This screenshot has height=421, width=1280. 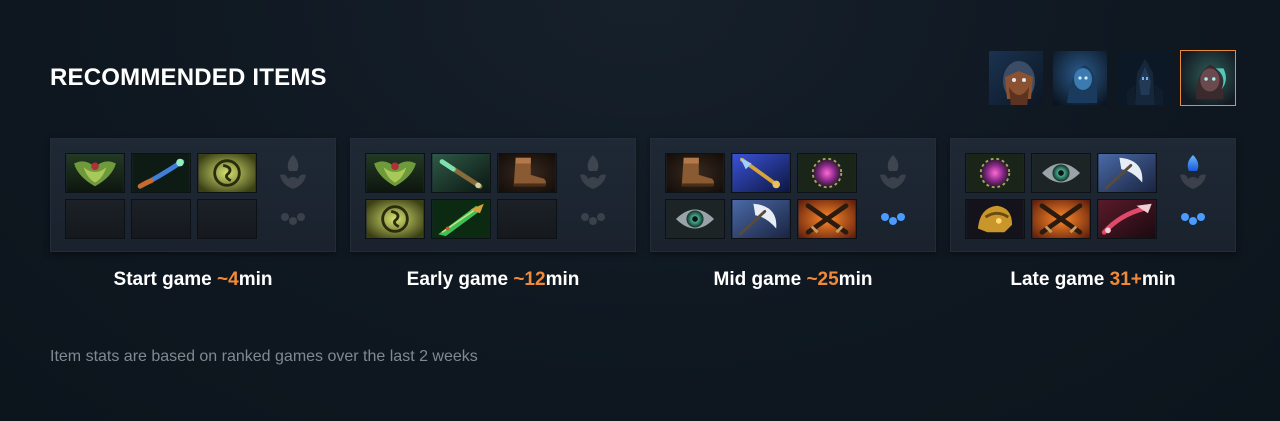 What do you see at coordinates (161, 173) in the screenshot?
I see `blue-staff-icon` at bounding box center [161, 173].